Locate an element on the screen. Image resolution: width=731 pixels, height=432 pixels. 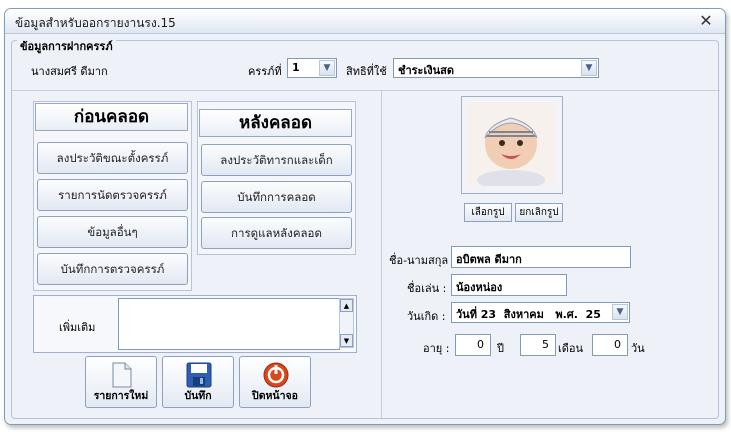
after-birth-title: หลังคลอด is located at coordinates (275, 123).